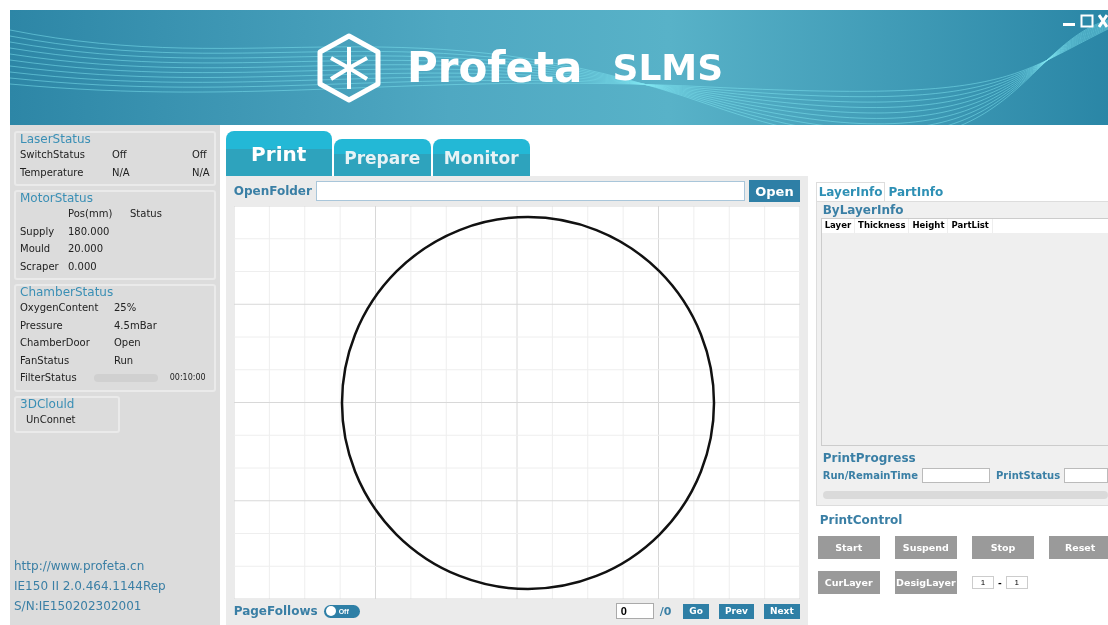 The height and width of the screenshot is (625, 1108). Describe the element at coordinates (136, 325) in the screenshot. I see `status-value: 4.5mBar` at that location.